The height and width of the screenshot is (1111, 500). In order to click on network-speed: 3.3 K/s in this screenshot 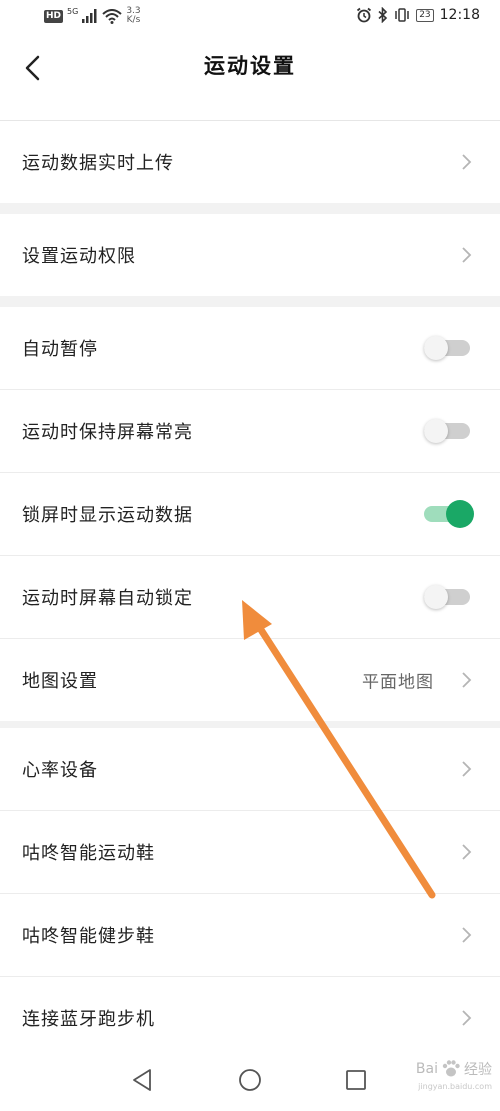, I will do `click(133, 16)`.